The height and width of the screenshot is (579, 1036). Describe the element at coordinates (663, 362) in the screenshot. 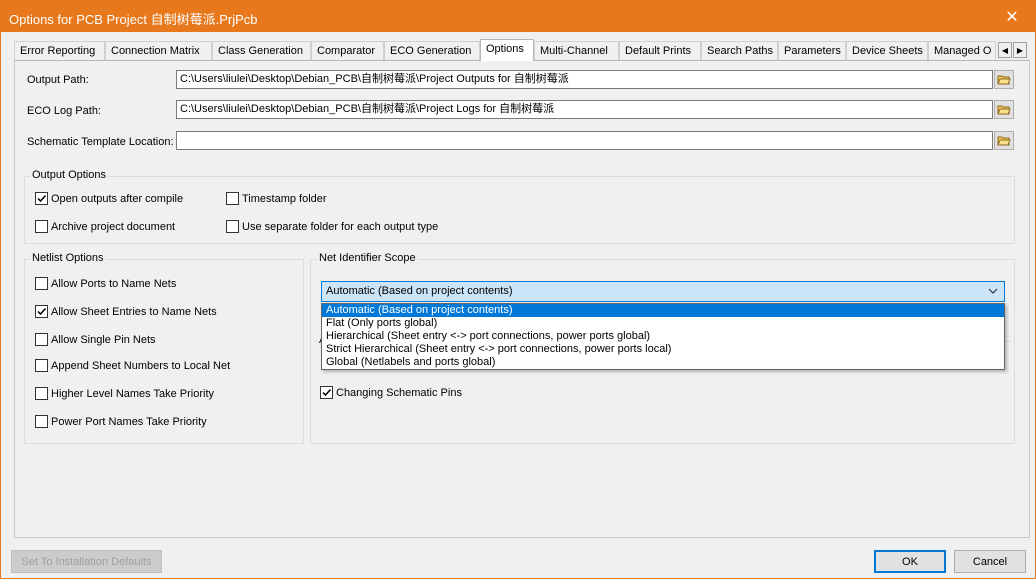

I see `net-scope-option-global: Global (Netlabels and ports global)` at that location.